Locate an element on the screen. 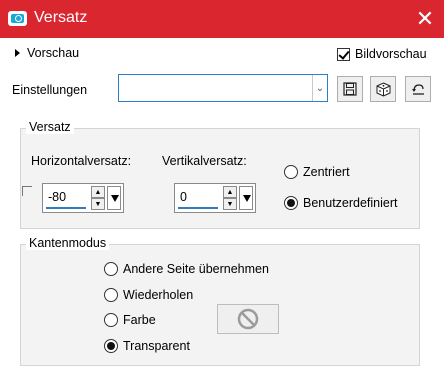  radio-transparent: Transparent is located at coordinates (147, 346).